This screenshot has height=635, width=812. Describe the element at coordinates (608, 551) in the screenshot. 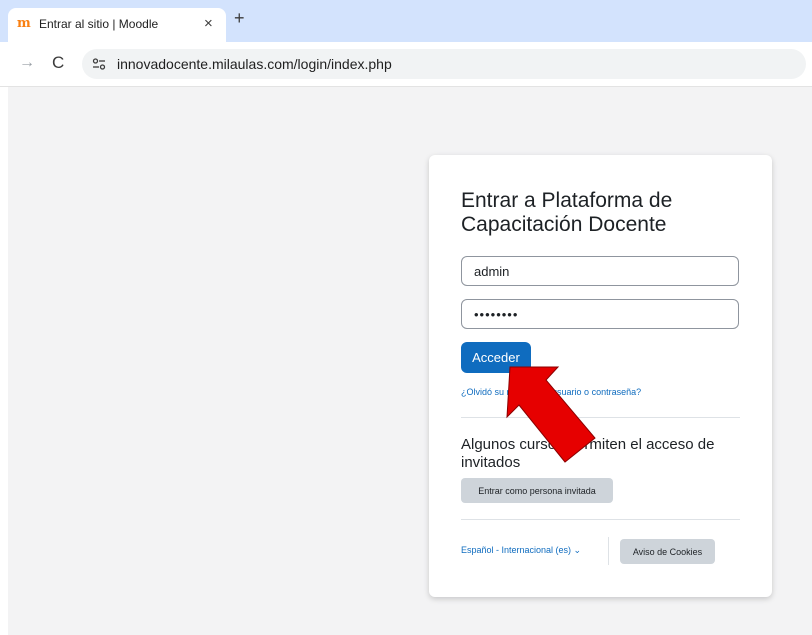

I see `footer-separator` at that location.